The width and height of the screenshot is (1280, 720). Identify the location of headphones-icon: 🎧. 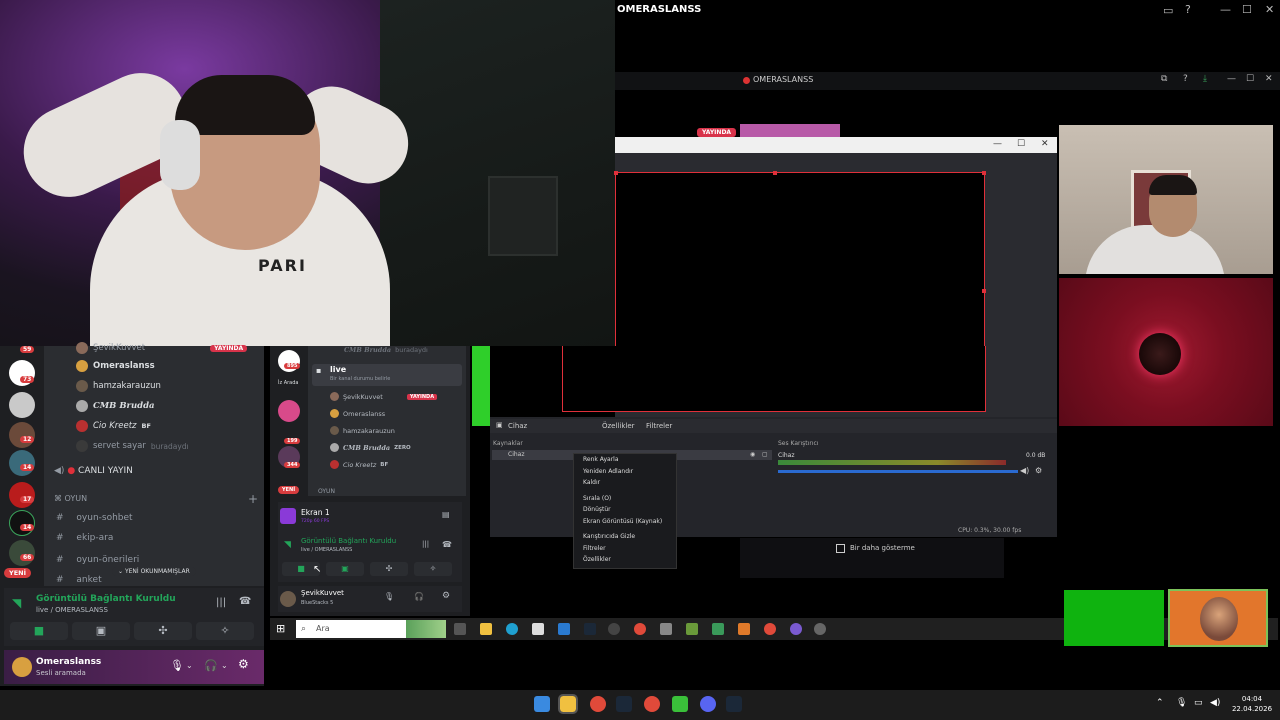
(419, 596).